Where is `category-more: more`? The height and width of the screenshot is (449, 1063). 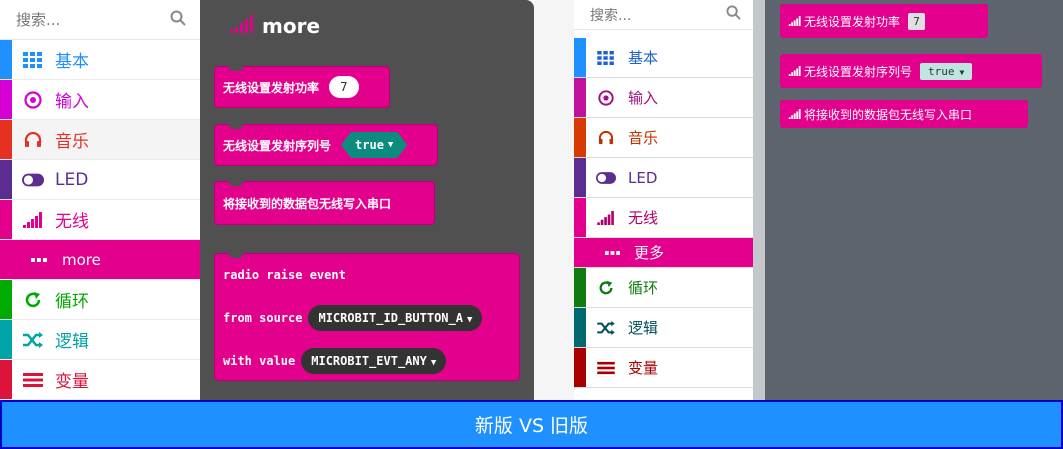
category-more: more is located at coordinates (100, 260).